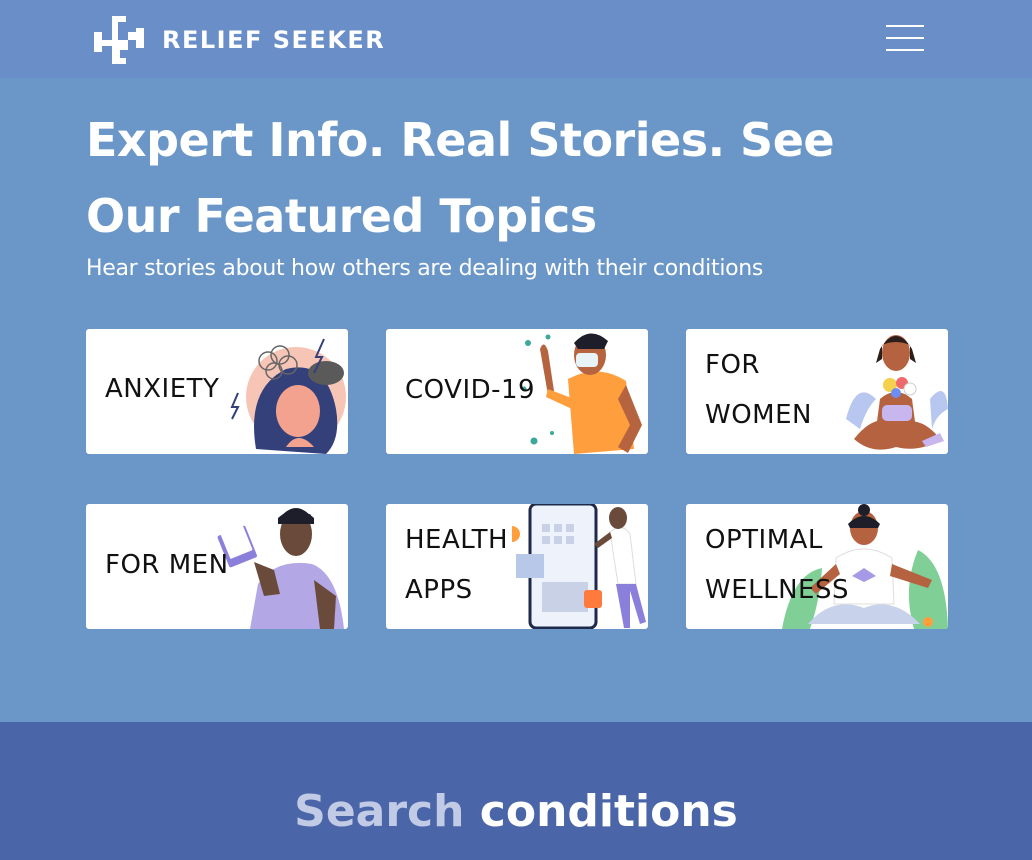  What do you see at coordinates (516, 39) in the screenshot?
I see `site-header: RELIEF SEEKER` at bounding box center [516, 39].